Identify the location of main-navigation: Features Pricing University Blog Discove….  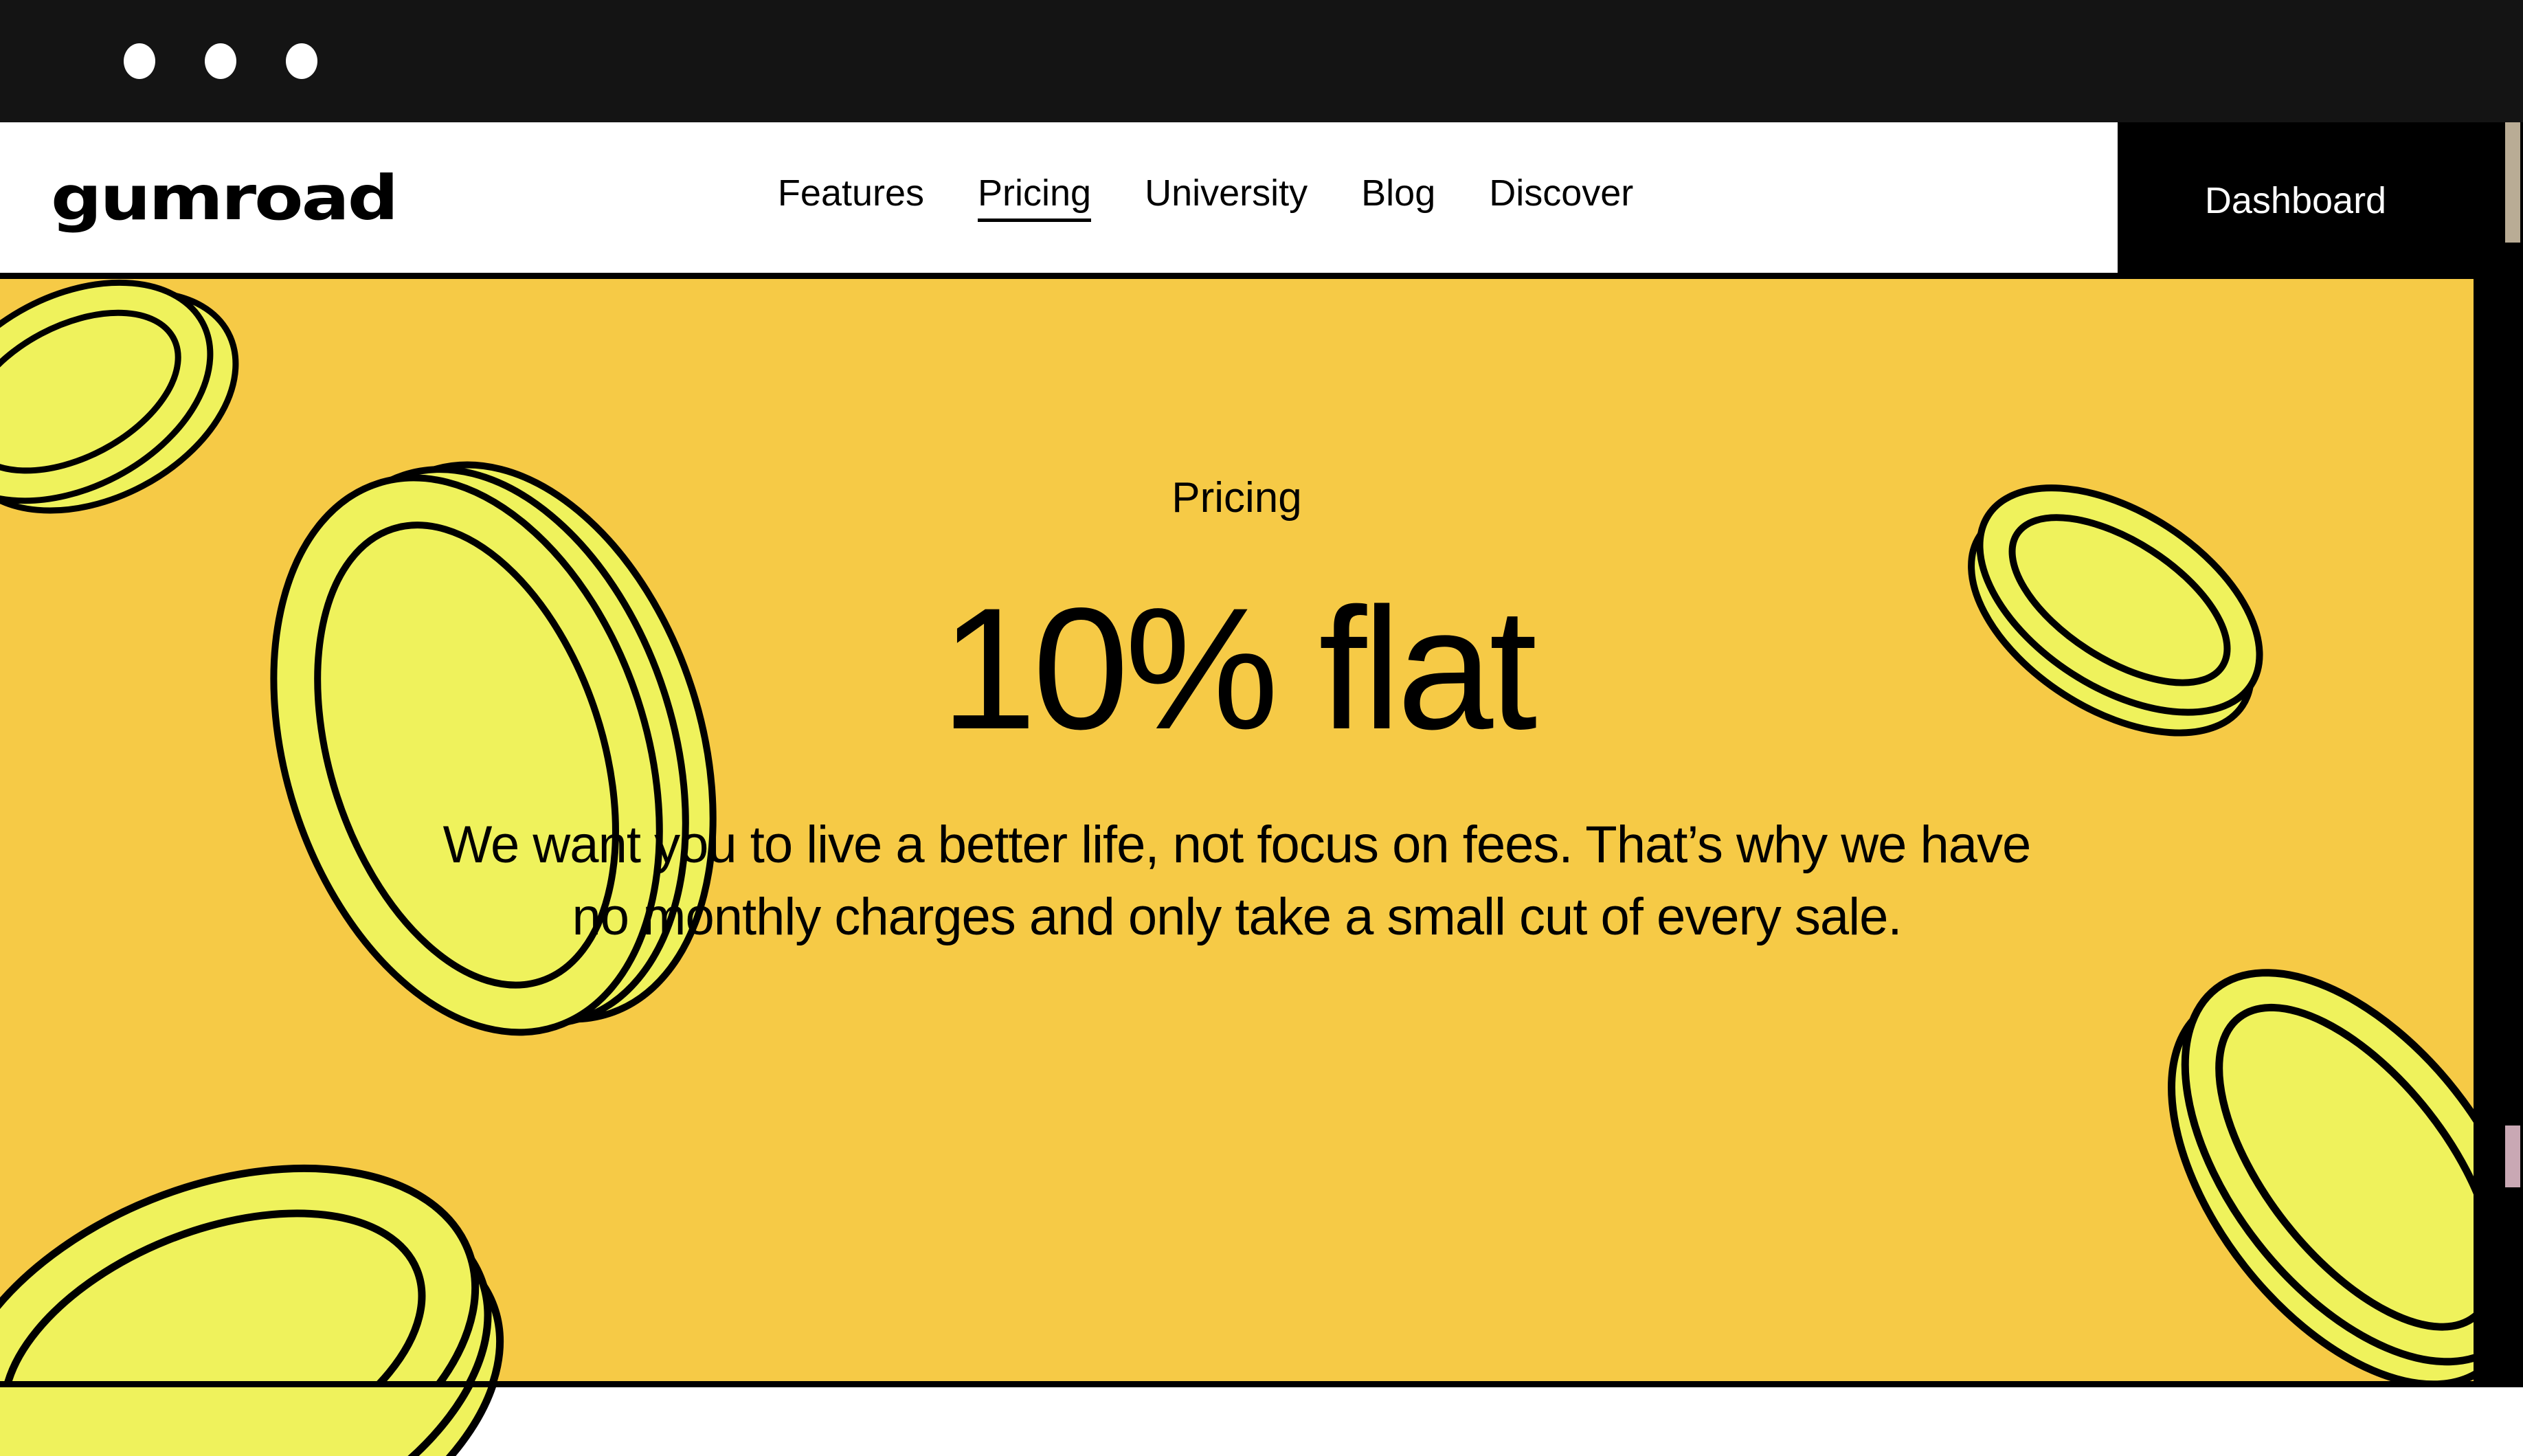
(1205, 197).